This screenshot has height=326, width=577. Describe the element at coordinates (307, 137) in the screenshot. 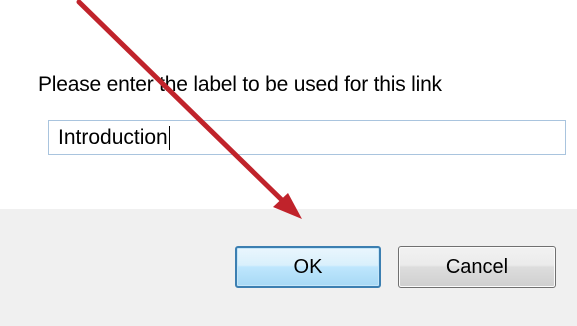

I see `link-label-input: Introduction` at that location.